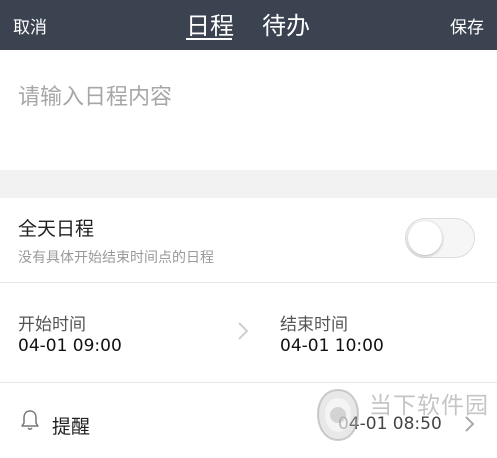  Describe the element at coordinates (210, 23) in the screenshot. I see `tab-schedule: 日程` at that location.